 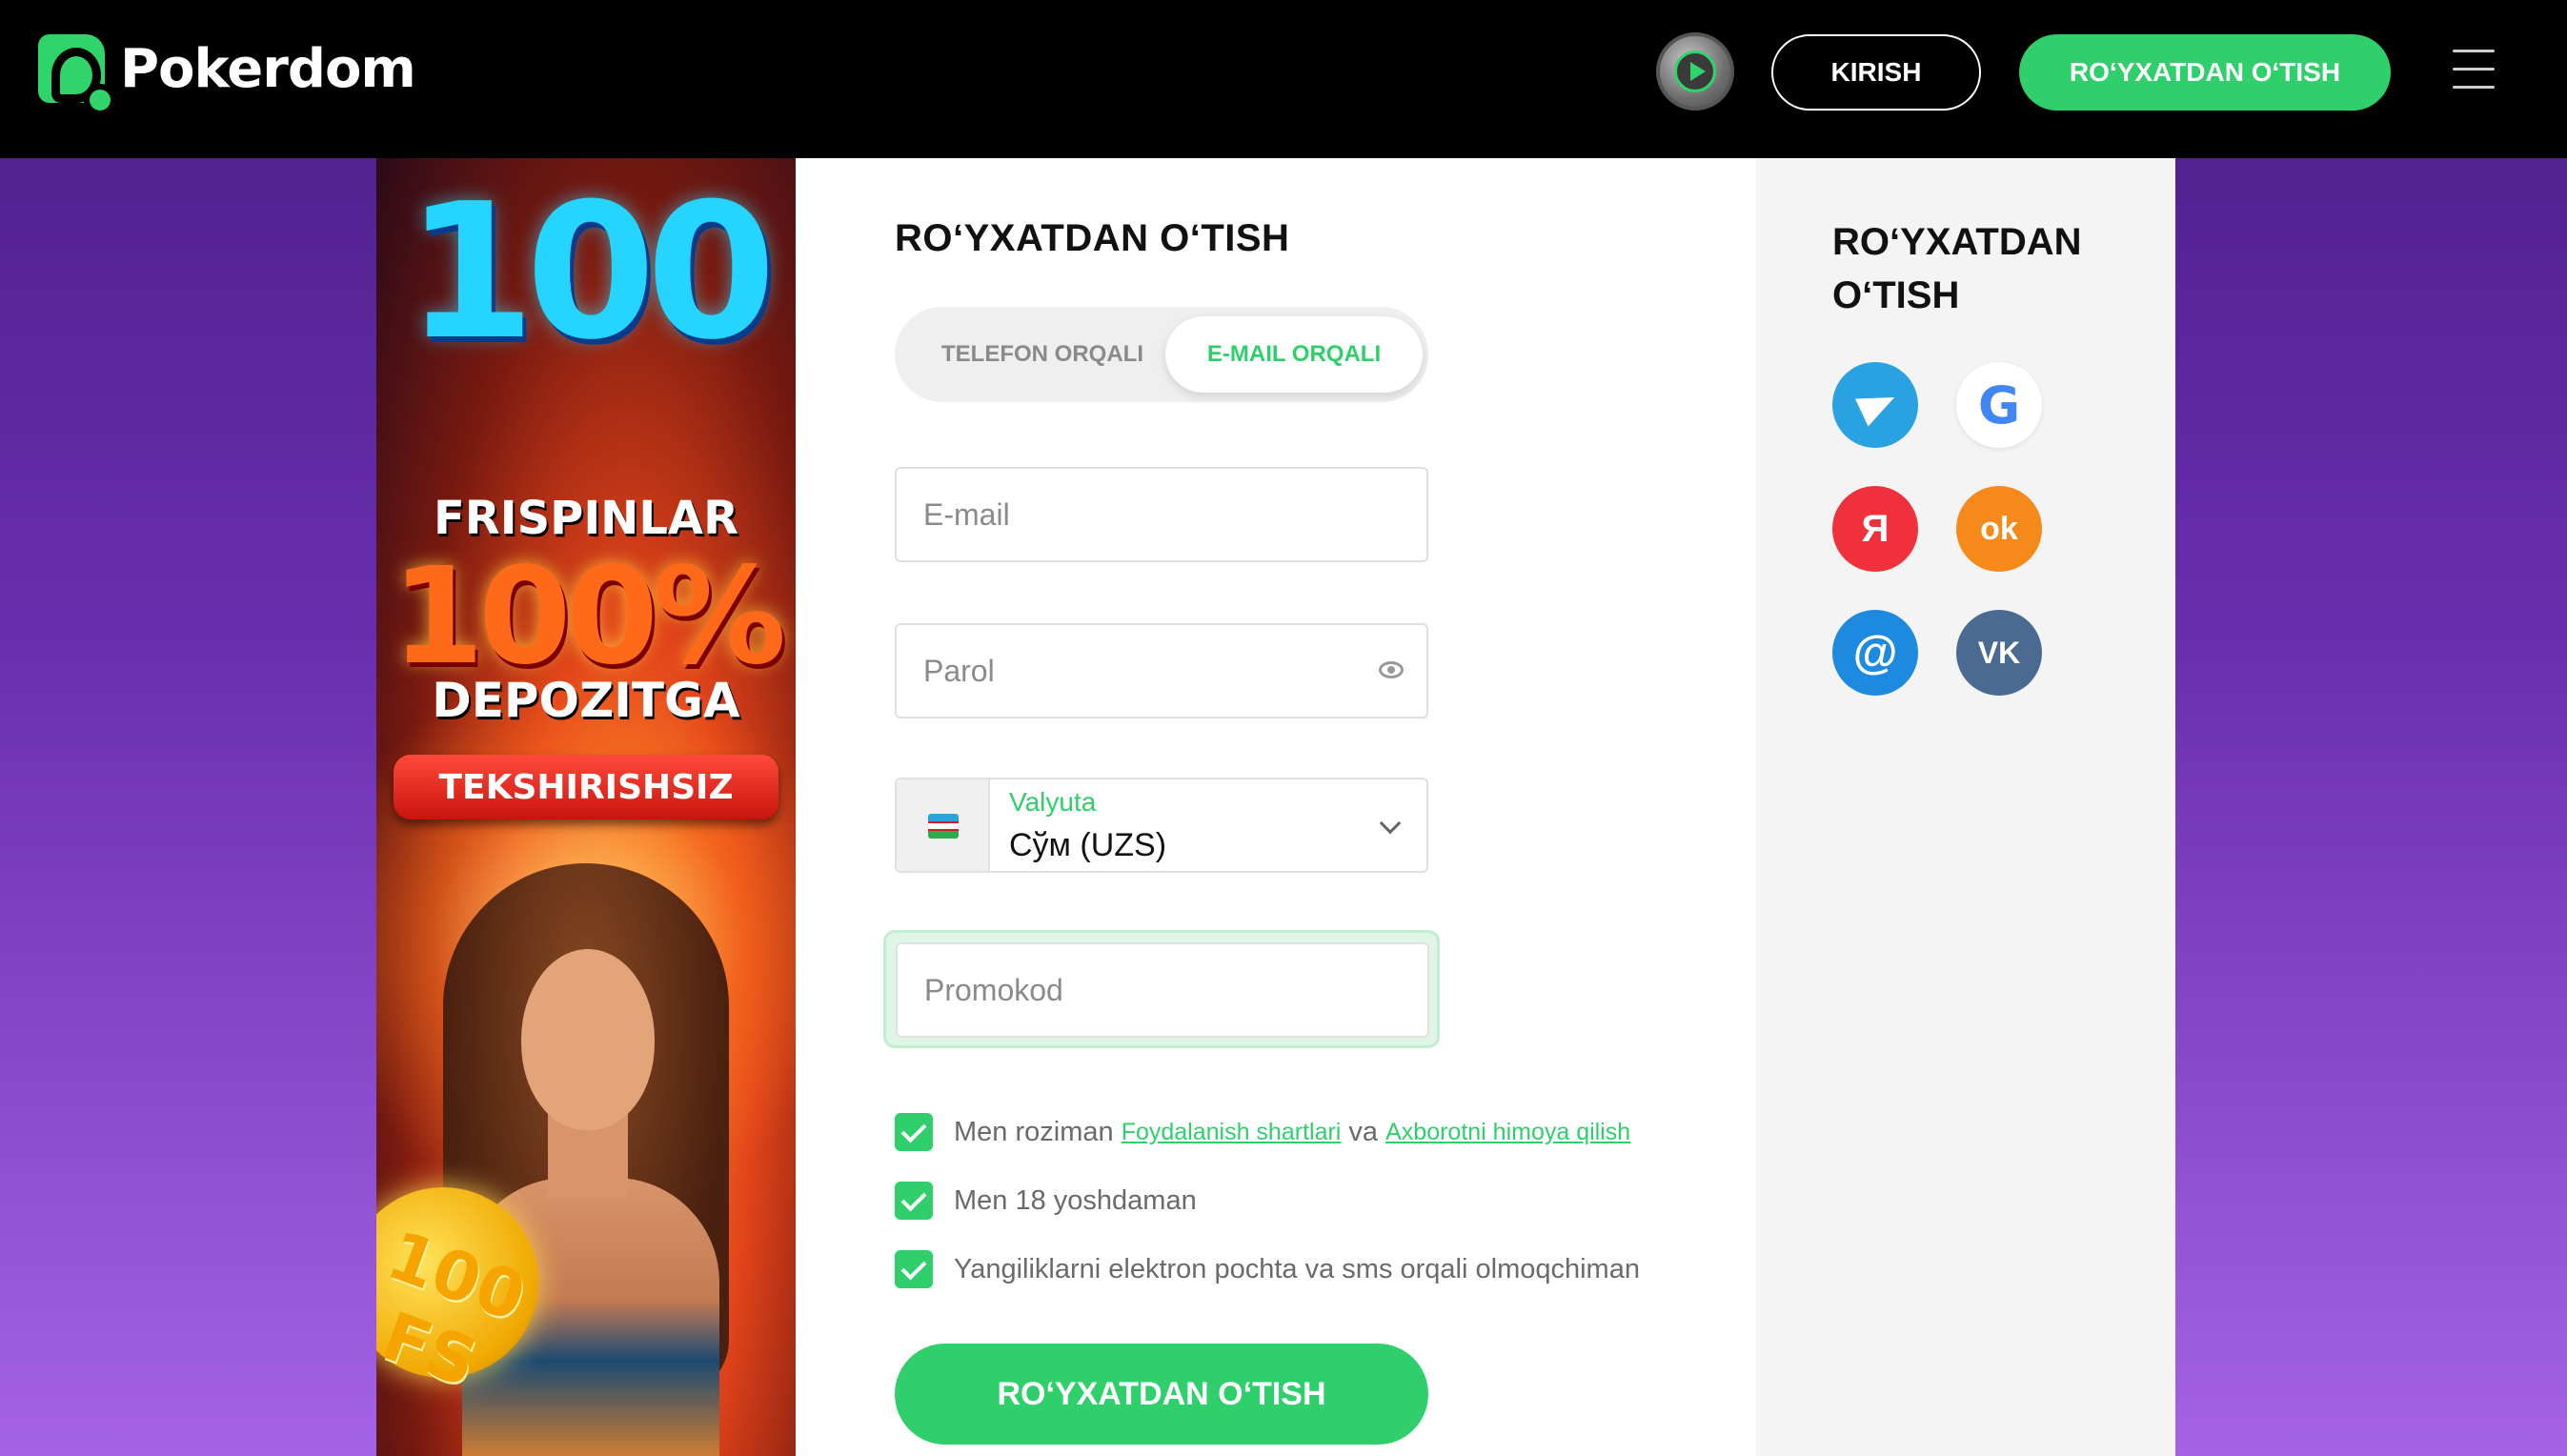 I want to click on email-input, so click(x=1161, y=514).